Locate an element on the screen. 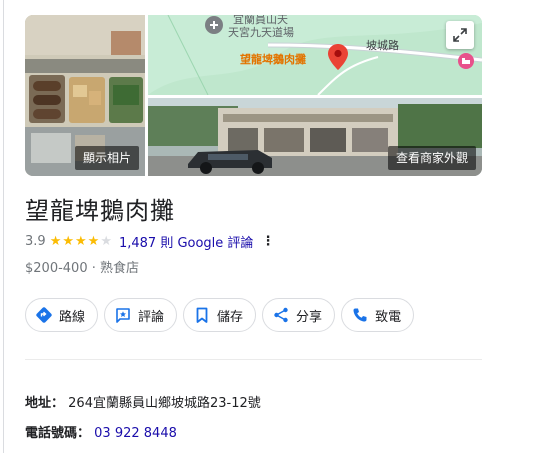 The image size is (533, 453). place-category: 熟食店 is located at coordinates (120, 268).